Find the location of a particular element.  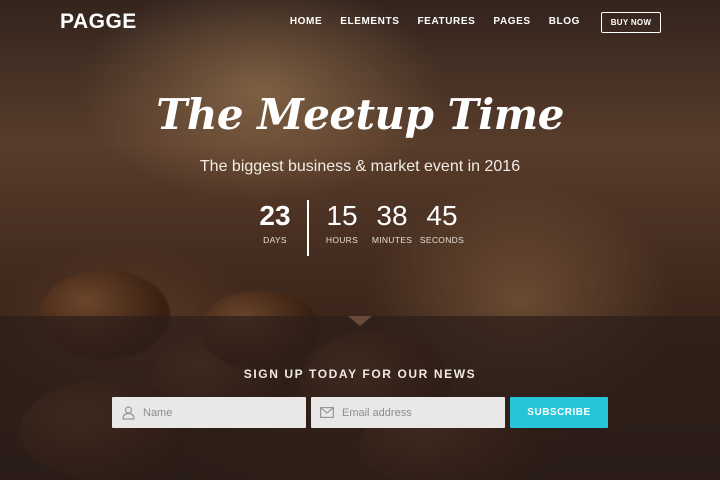

site-logo: PAGGE is located at coordinates (98, 22).